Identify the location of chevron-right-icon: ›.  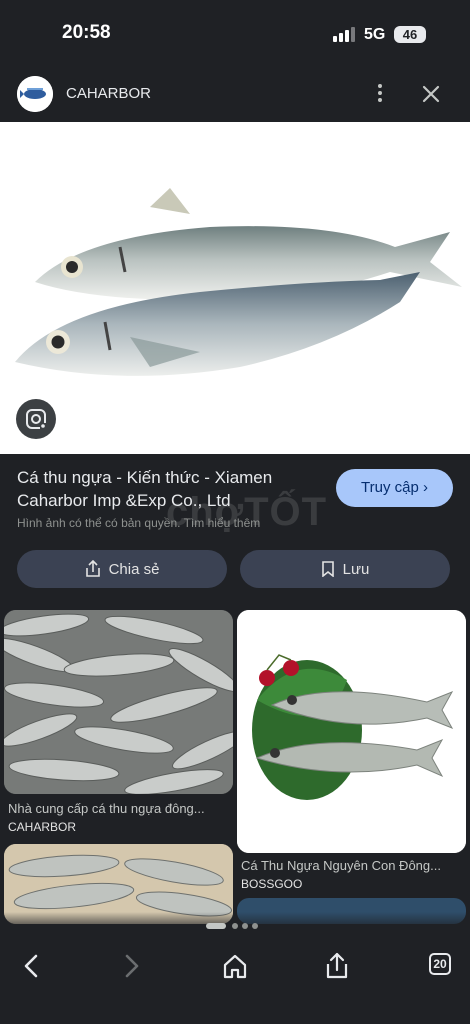
(425, 487).